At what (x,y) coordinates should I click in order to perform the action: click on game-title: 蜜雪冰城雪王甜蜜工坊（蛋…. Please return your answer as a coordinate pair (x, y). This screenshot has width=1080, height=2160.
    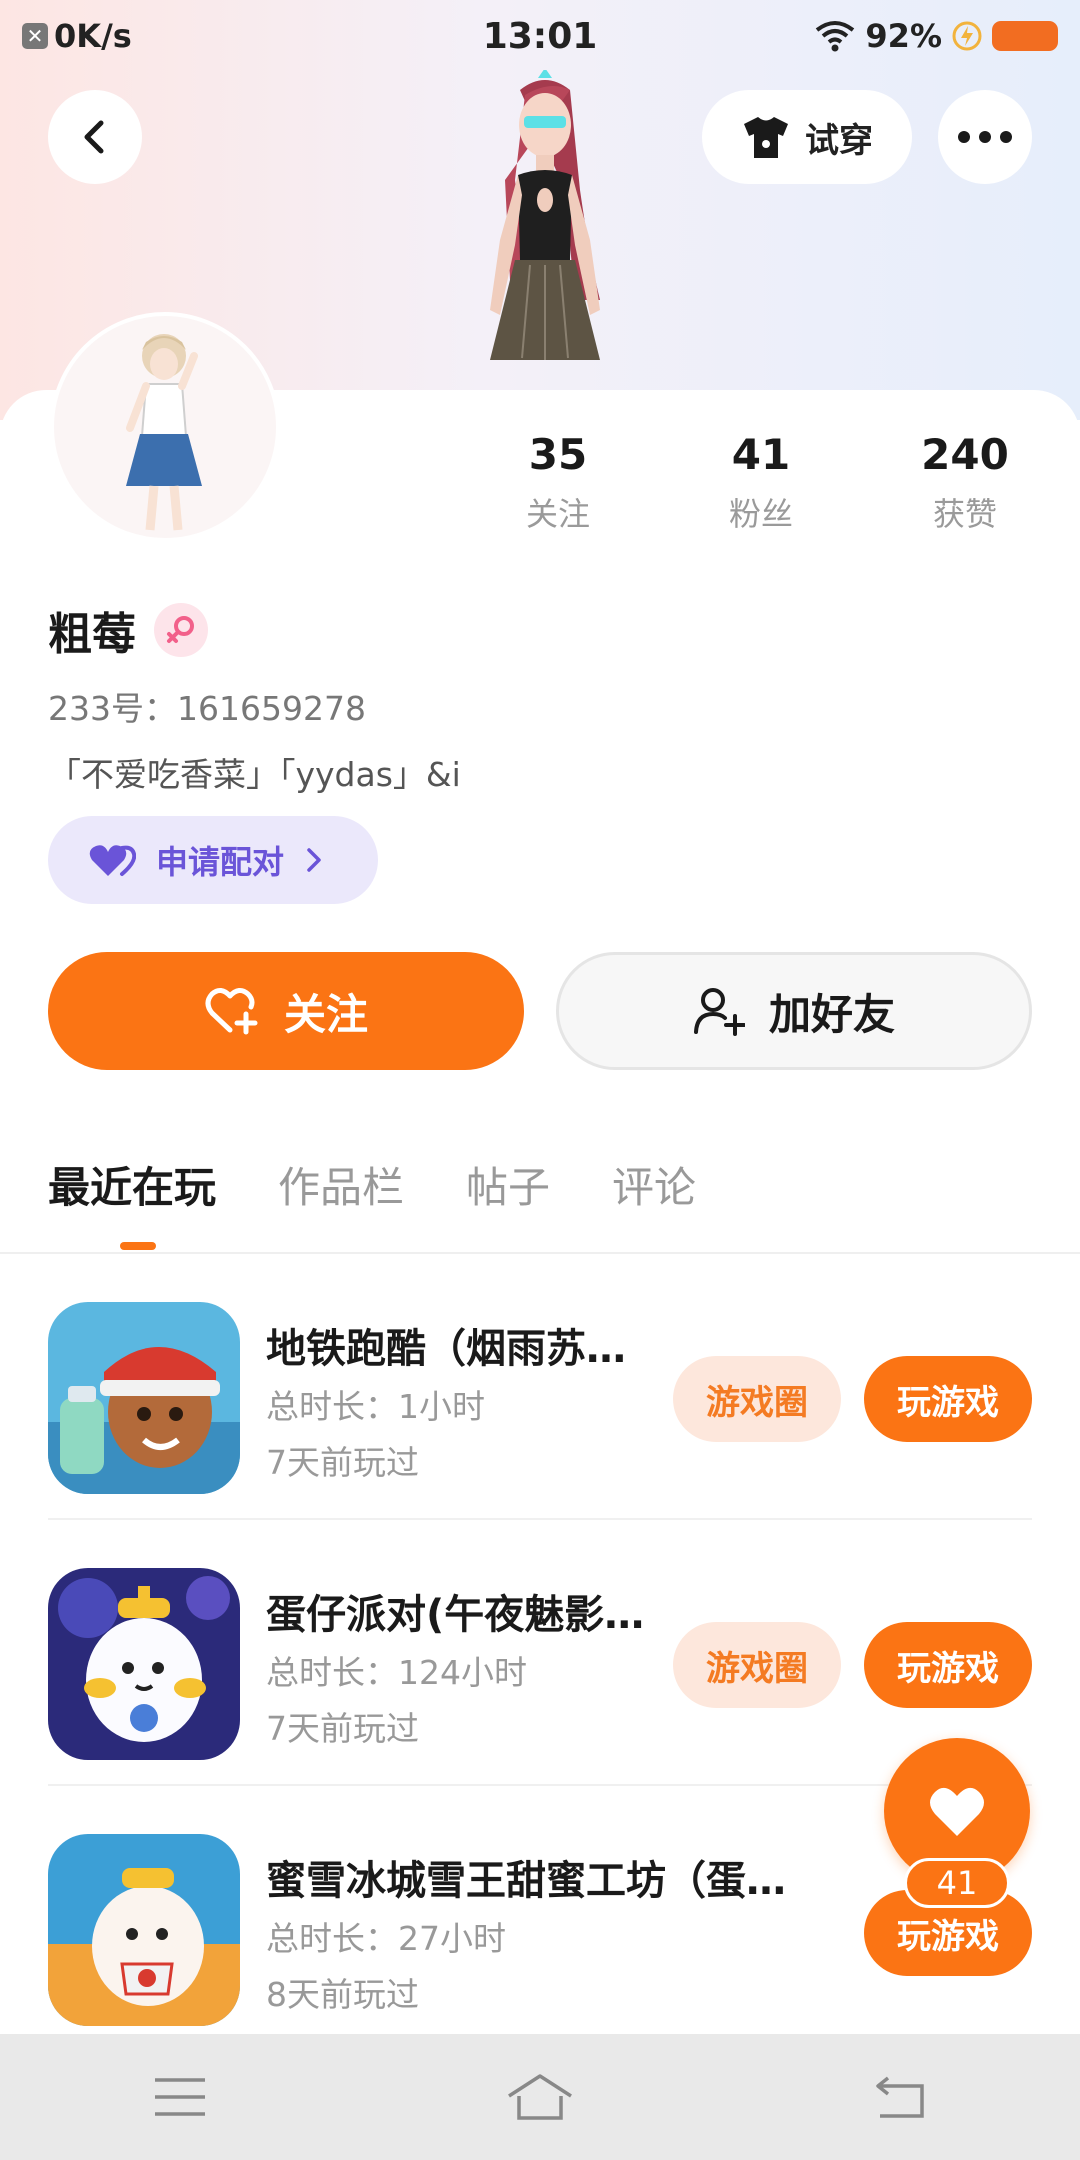
    Looking at the image, I should click on (536, 1877).